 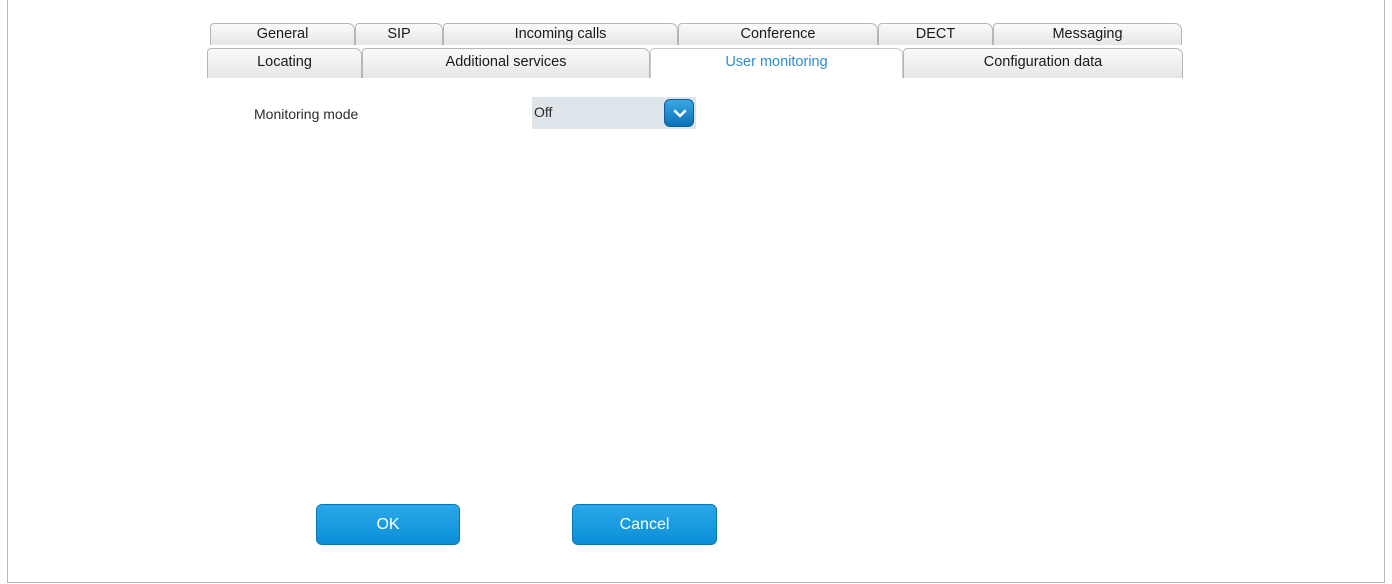 I want to click on ok-button: OK, so click(x=388, y=524).